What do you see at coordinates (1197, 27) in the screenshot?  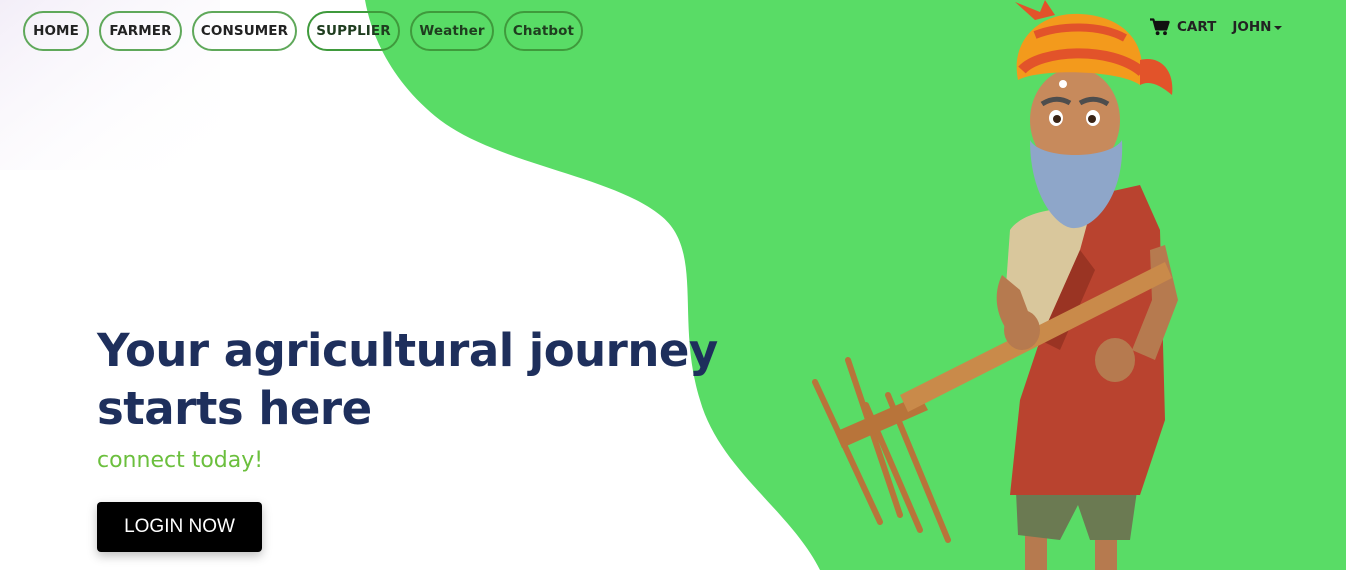 I see `cart-label: CART` at bounding box center [1197, 27].